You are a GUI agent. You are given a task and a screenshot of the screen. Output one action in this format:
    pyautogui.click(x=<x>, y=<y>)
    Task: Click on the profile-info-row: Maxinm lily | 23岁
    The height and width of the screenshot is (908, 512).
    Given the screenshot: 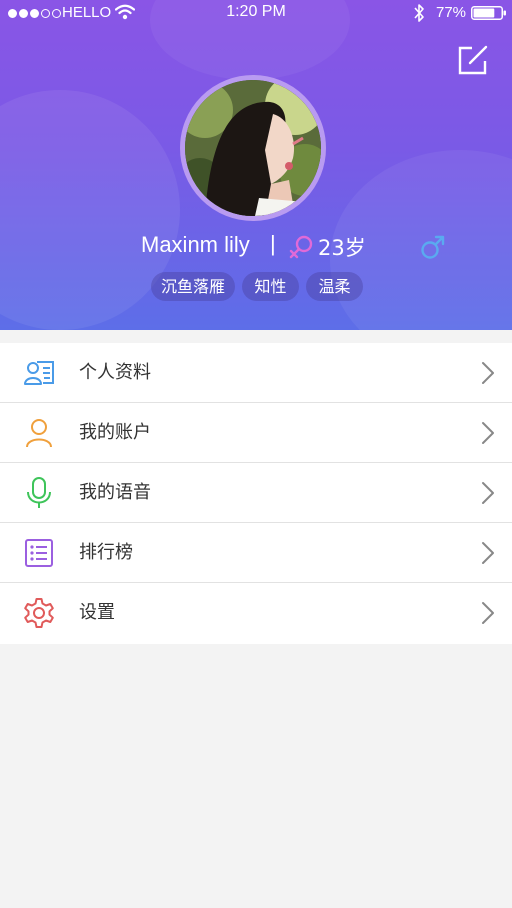 What is the action you would take?
    pyautogui.click(x=256, y=247)
    